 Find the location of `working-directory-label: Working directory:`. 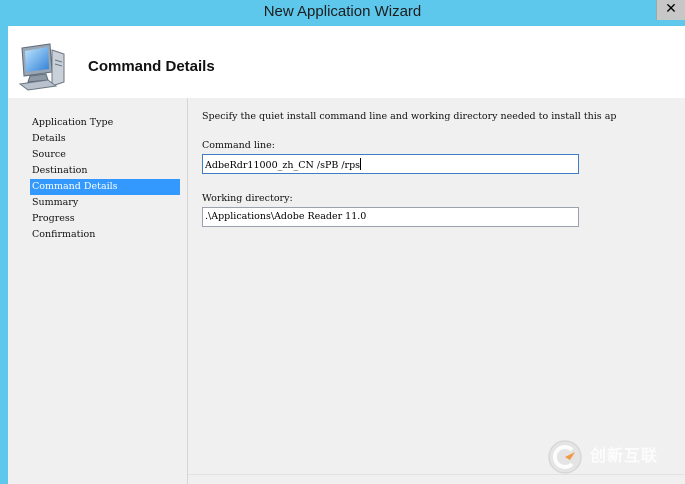

working-directory-label: Working directory: is located at coordinates (247, 198).